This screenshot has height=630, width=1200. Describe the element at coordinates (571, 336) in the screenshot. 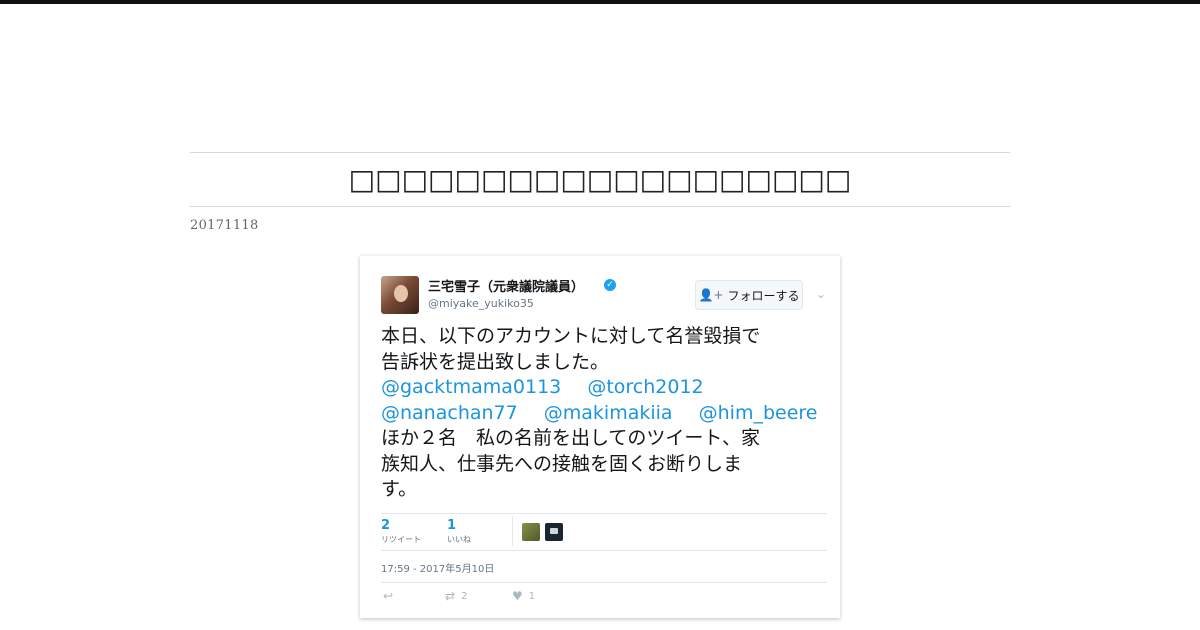

I see `tweet-text-line: 本日、以下のアカウントに対して名誉毀損で` at that location.